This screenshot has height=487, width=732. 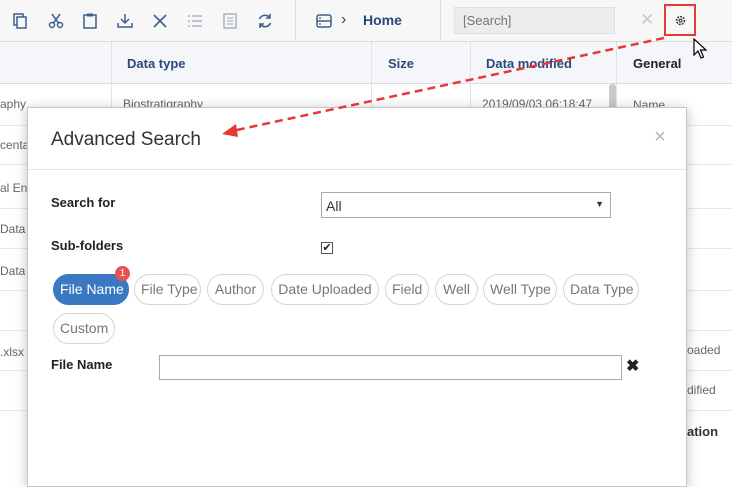 I want to click on filter-count-badge: 1, so click(x=122, y=273).